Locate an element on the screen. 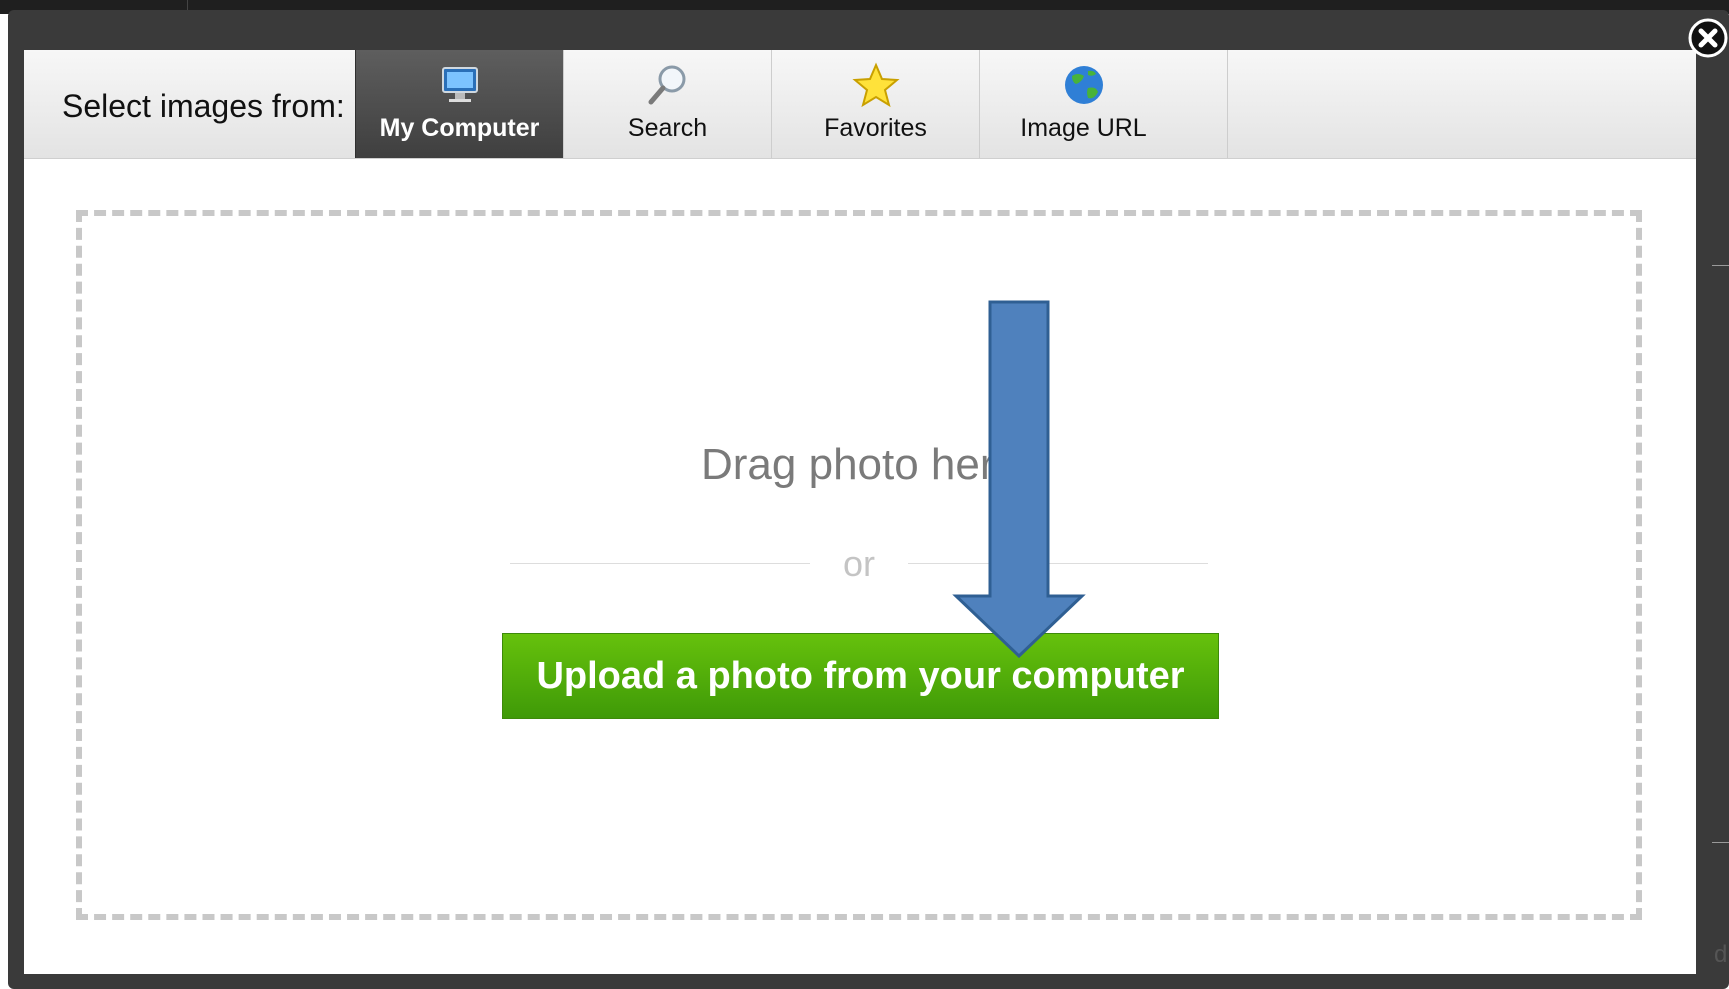  tab-label: My Computer is located at coordinates (459, 128).